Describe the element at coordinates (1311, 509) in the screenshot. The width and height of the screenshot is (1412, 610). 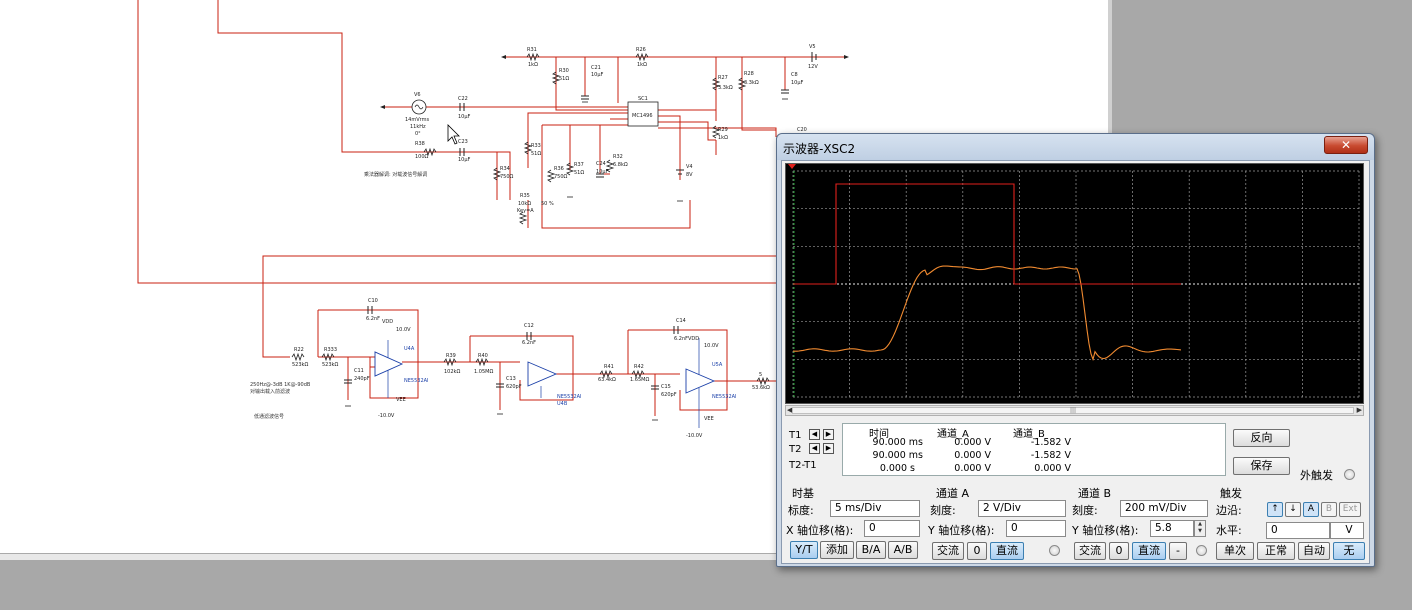
I see `trigger-source-a-button: A` at that location.